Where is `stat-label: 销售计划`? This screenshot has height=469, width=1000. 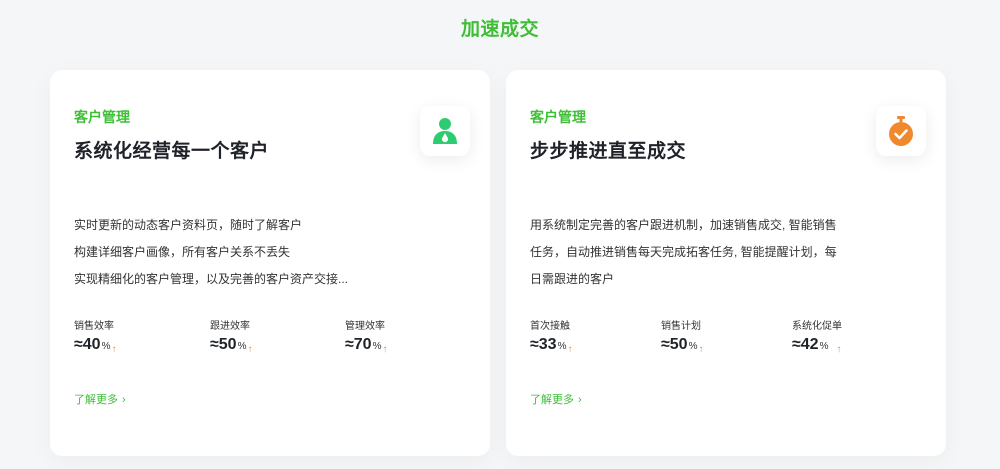
stat-label: 销售计划 is located at coordinates (681, 326).